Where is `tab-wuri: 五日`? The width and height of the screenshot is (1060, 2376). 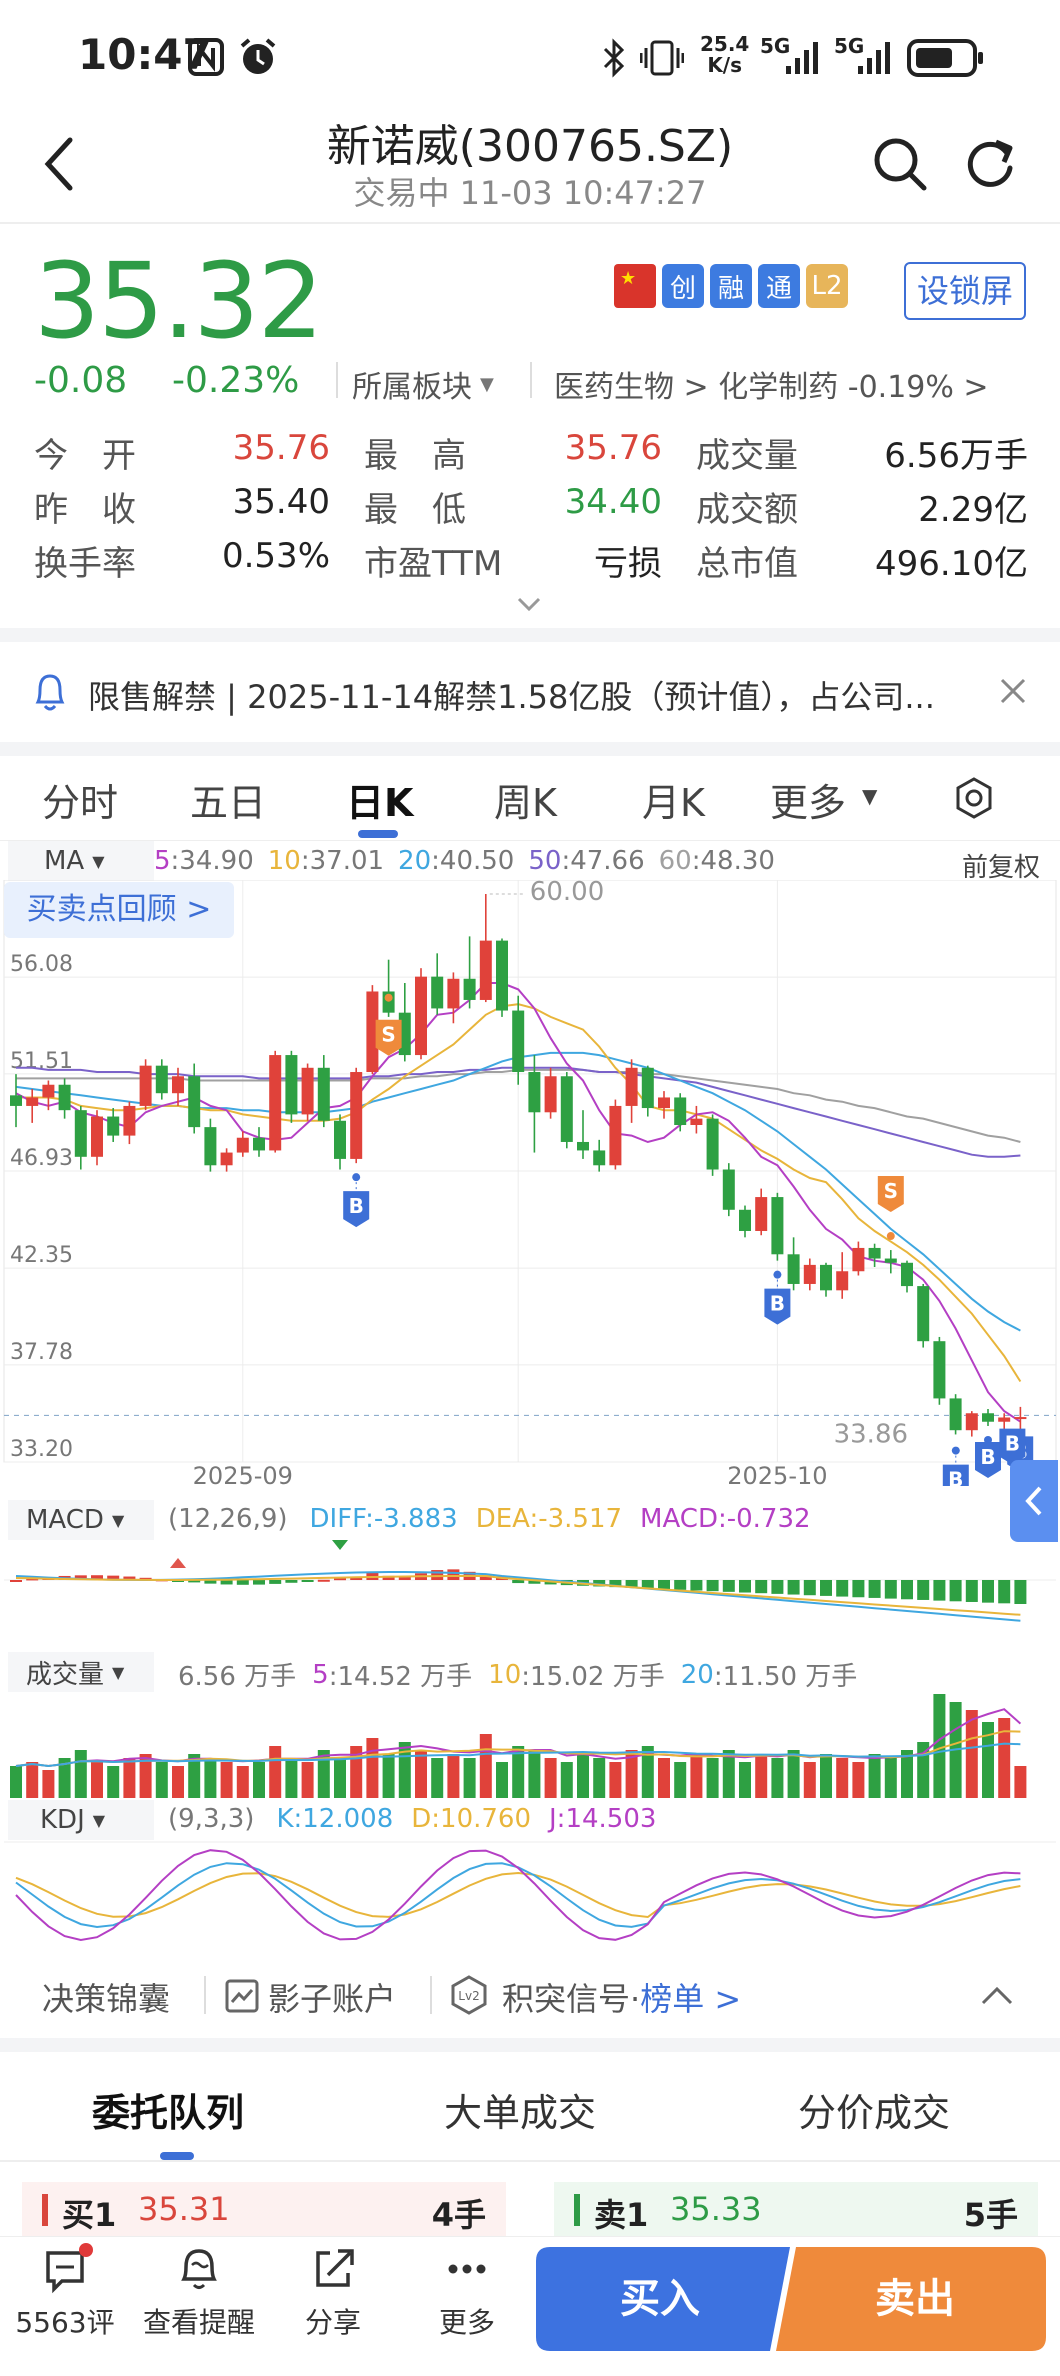 tab-wuri: 五日 is located at coordinates (228, 799).